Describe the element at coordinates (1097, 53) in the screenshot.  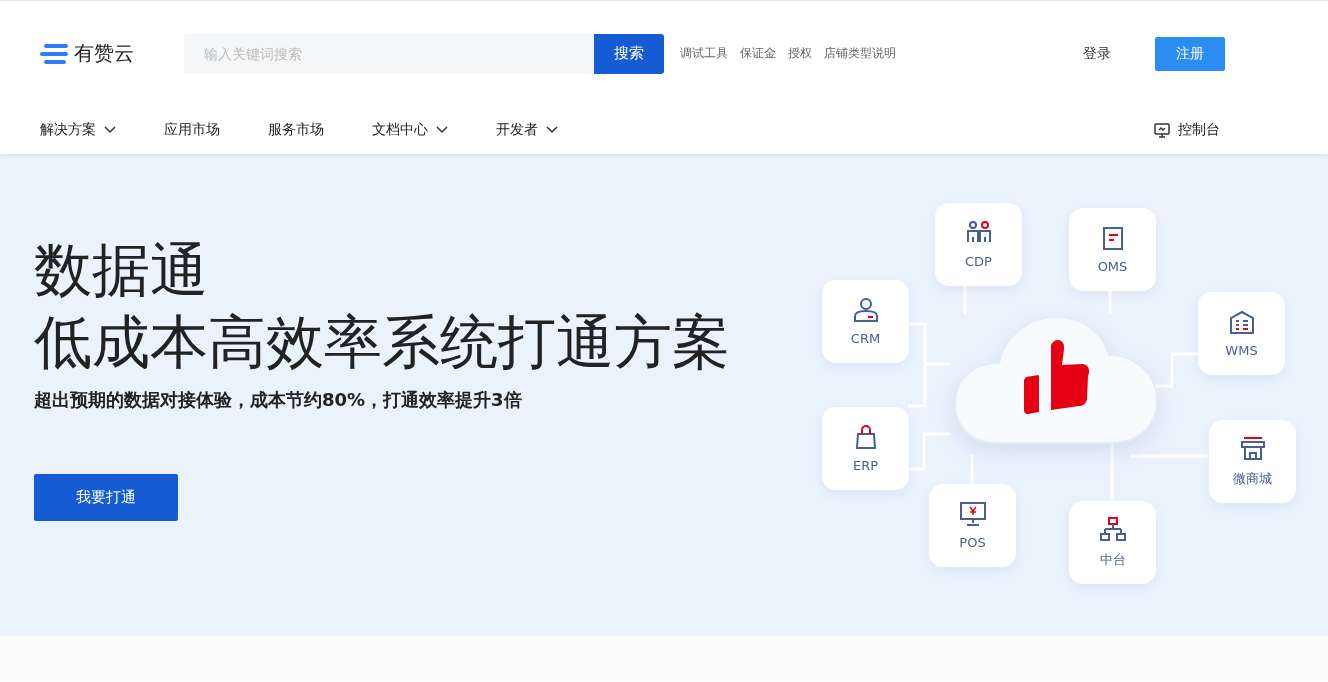
I see `login-link: 登录` at that location.